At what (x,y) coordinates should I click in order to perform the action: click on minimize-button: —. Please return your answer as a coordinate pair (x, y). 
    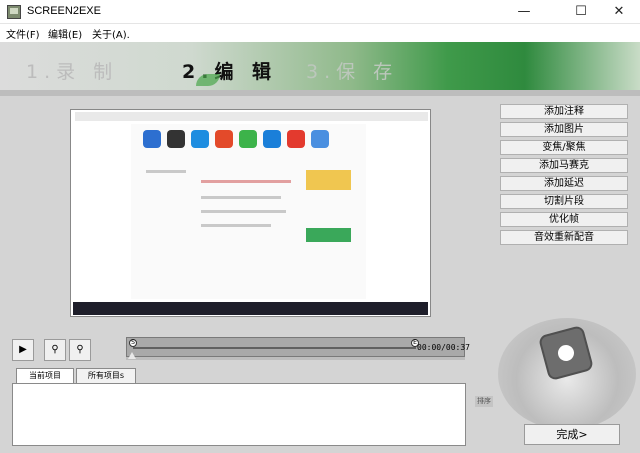
    Looking at the image, I should click on (524, 12).